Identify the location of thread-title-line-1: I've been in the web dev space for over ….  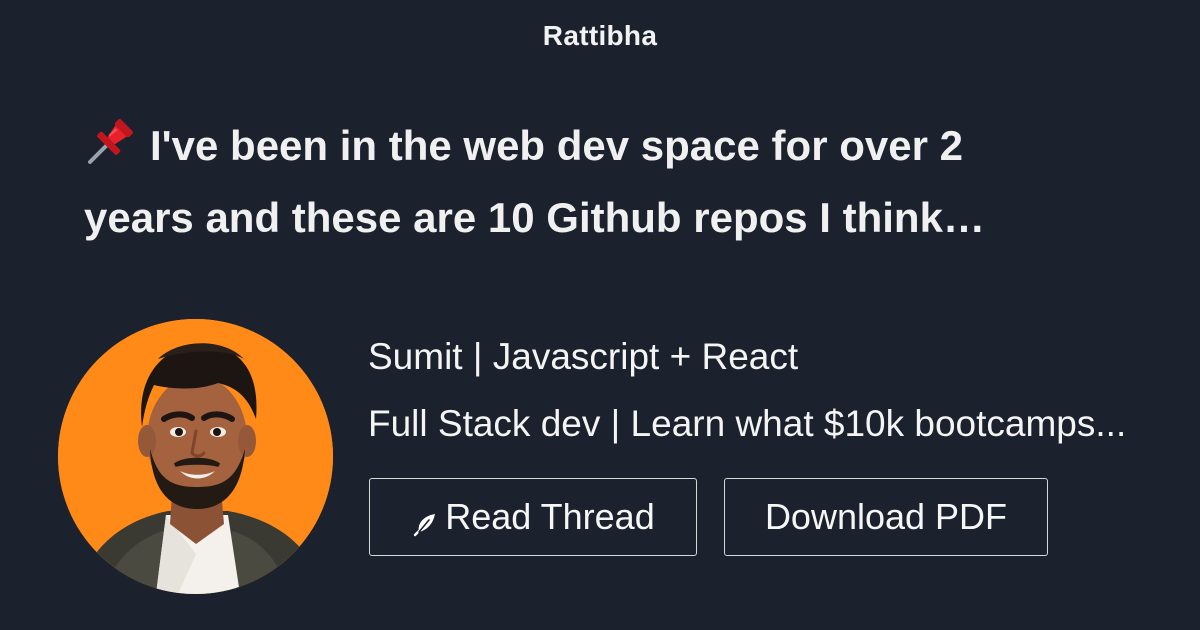
(556, 145).